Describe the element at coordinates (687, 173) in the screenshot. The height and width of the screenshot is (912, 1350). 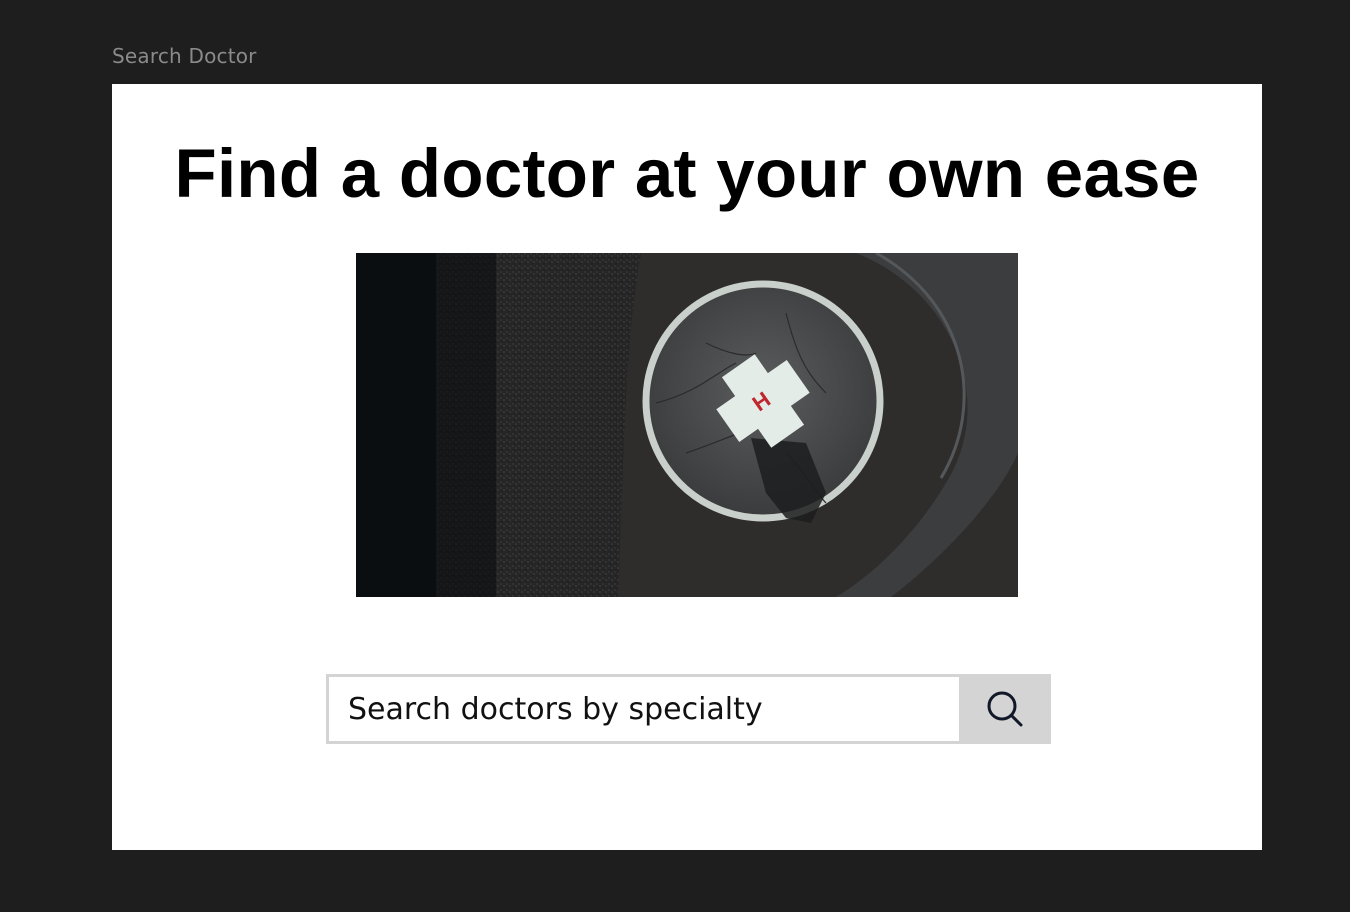
I see `page-headline: Find a doctor at your own ease` at that location.